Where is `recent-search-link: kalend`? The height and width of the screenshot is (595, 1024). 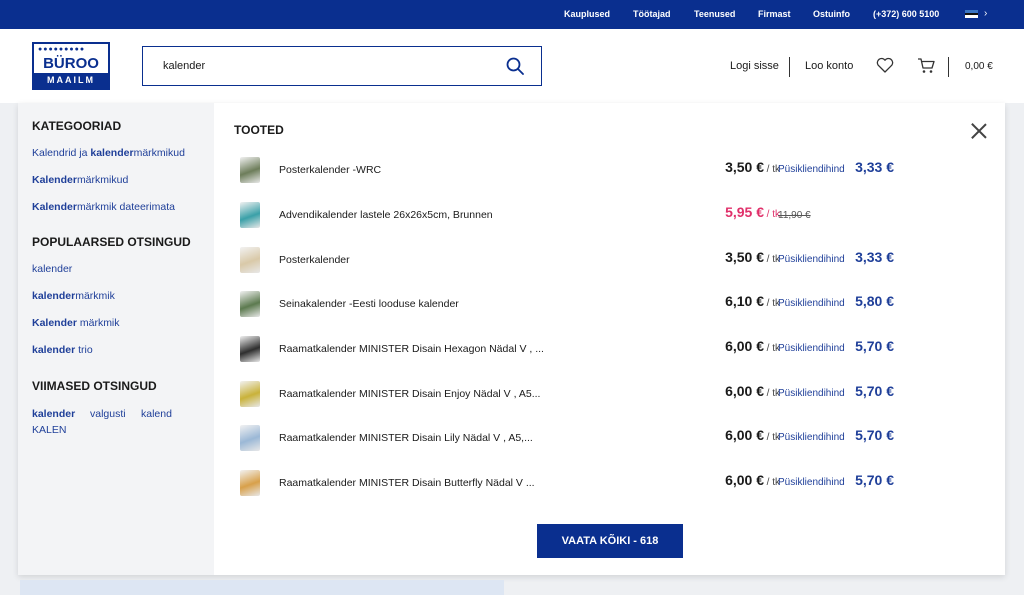 recent-search-link: kalend is located at coordinates (156, 414).